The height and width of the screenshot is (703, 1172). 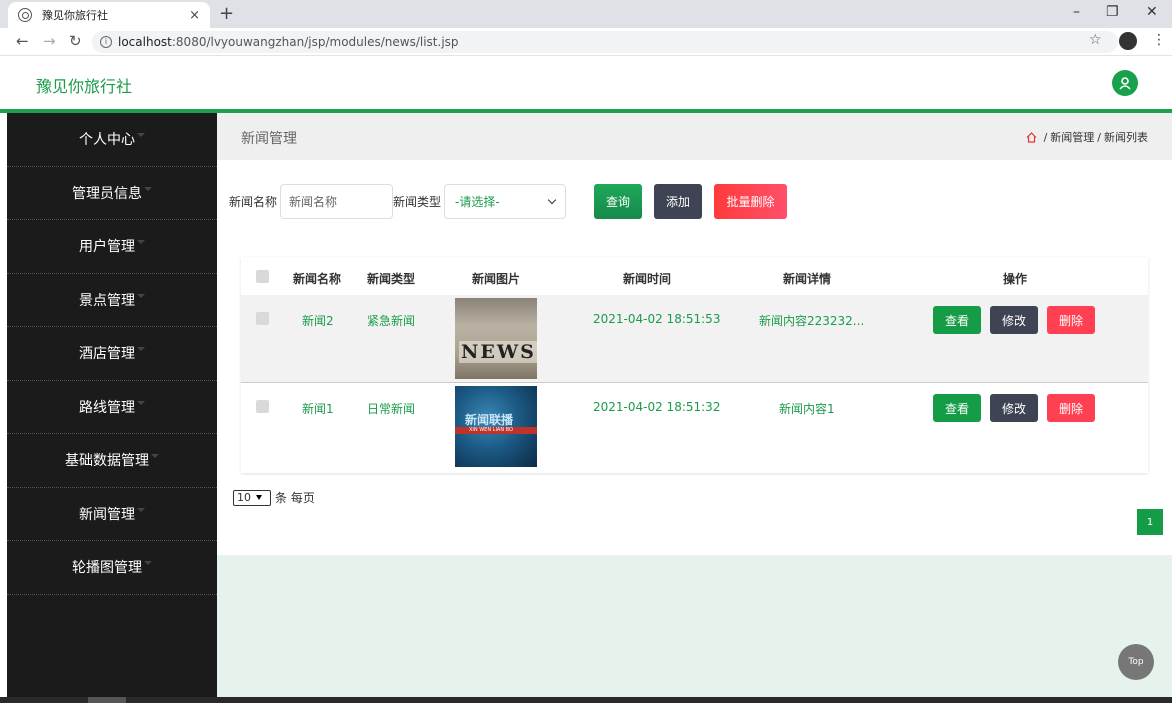 What do you see at coordinates (807, 409) in the screenshot?
I see `news-detail: 新闻内容1` at bounding box center [807, 409].